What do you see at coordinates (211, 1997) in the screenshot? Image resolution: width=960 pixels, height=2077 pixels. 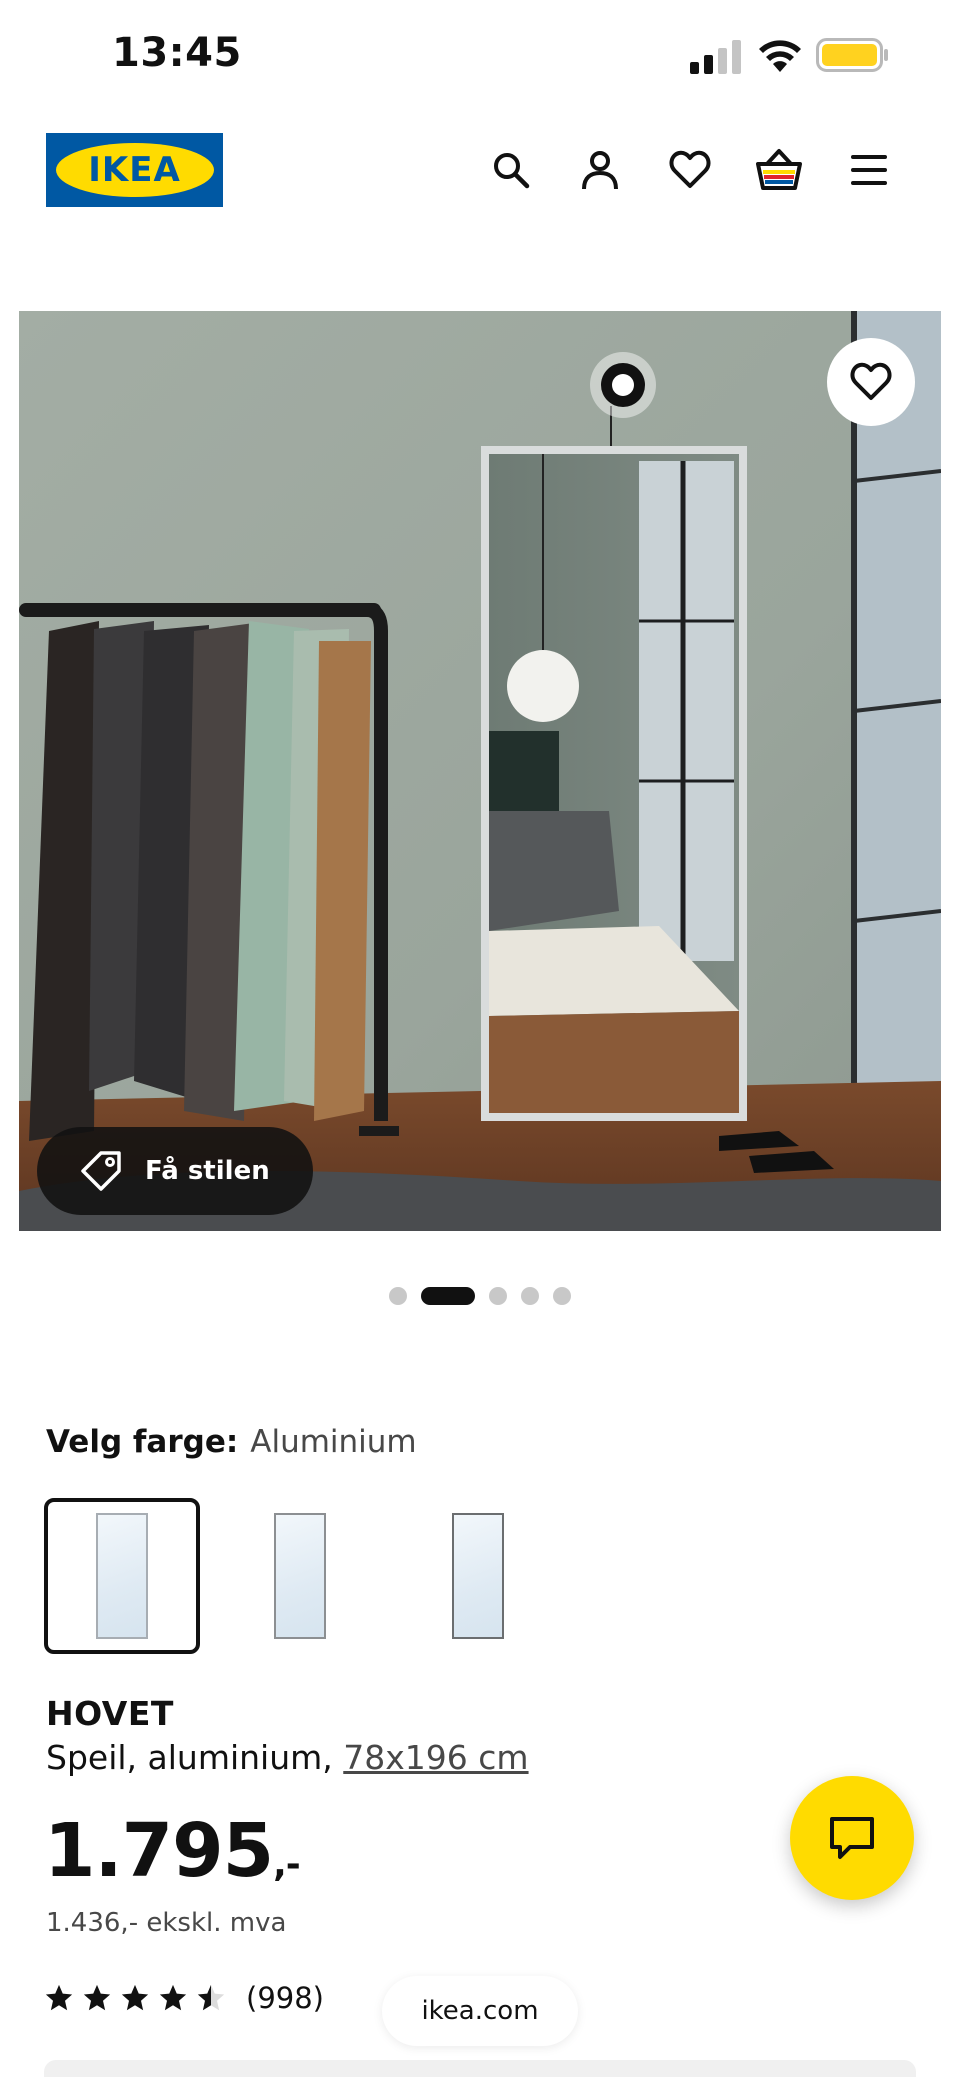 I see `half-star-icon` at bounding box center [211, 1997].